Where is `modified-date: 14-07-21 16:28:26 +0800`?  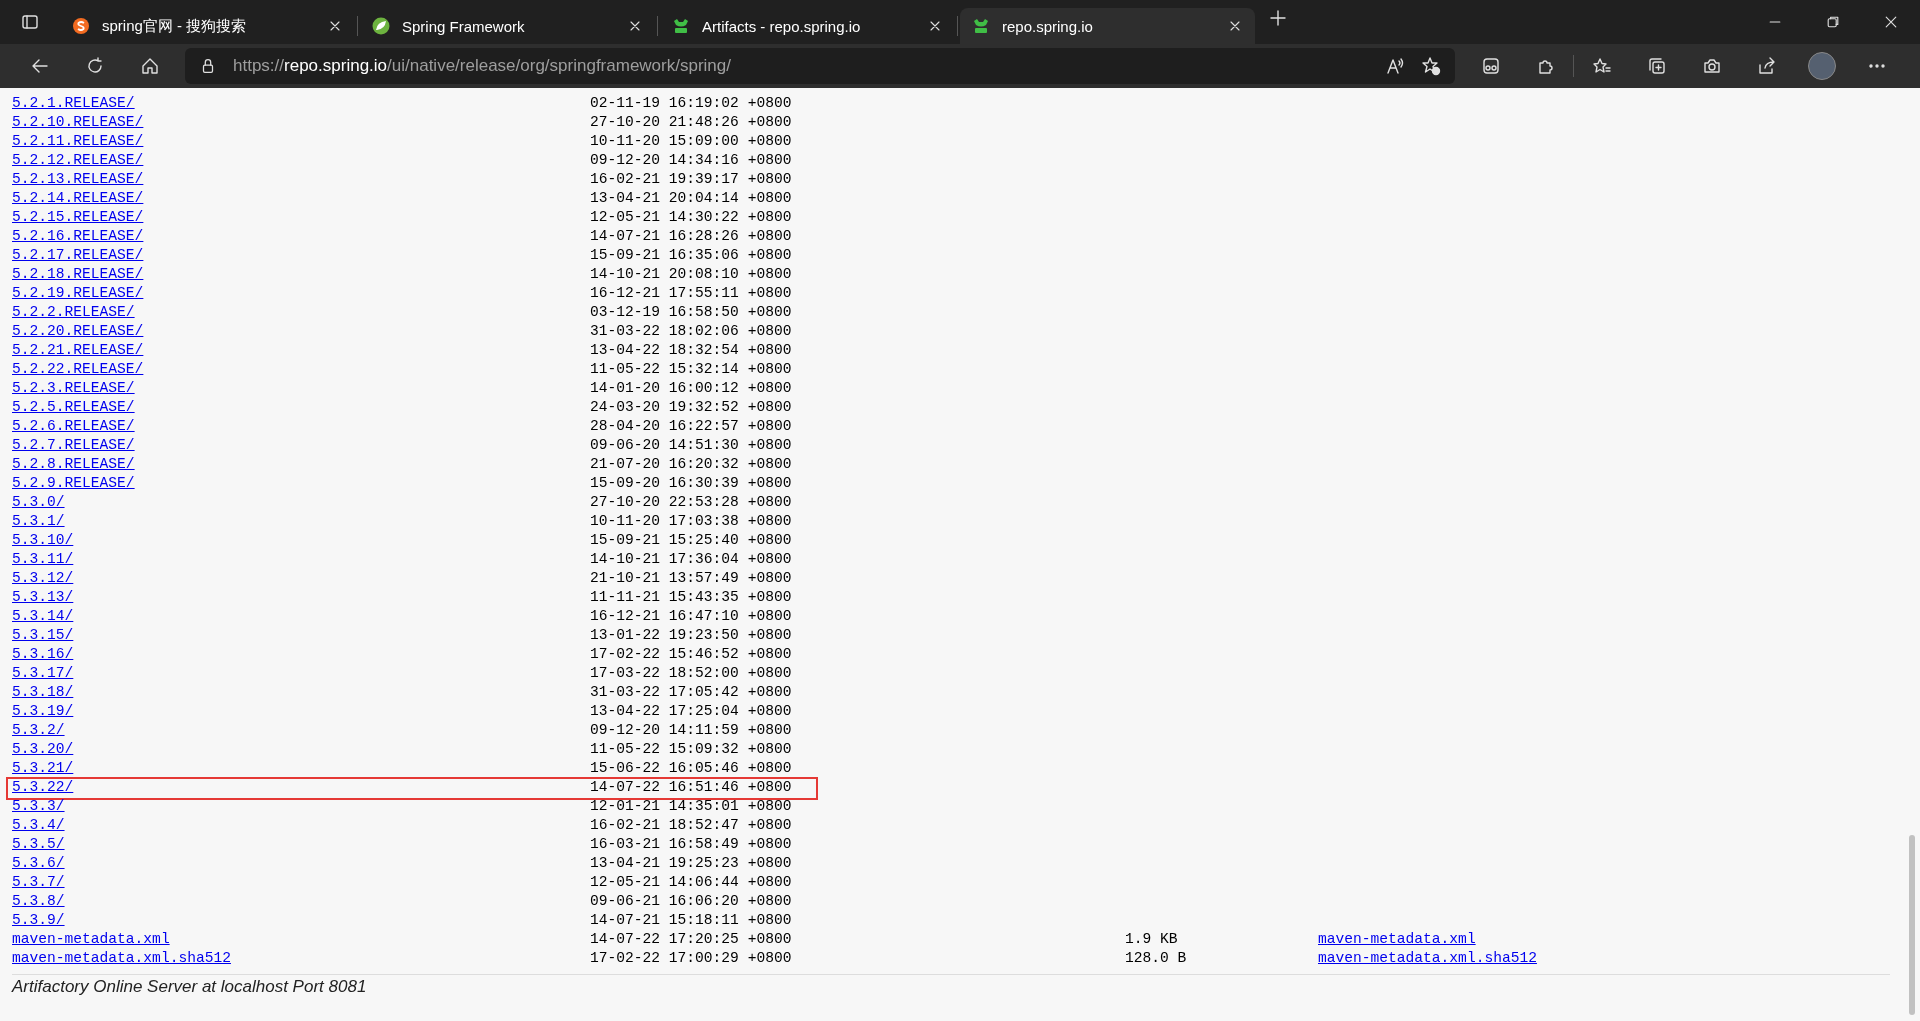
modified-date: 14-07-21 16:28:26 +0800 is located at coordinates (691, 236).